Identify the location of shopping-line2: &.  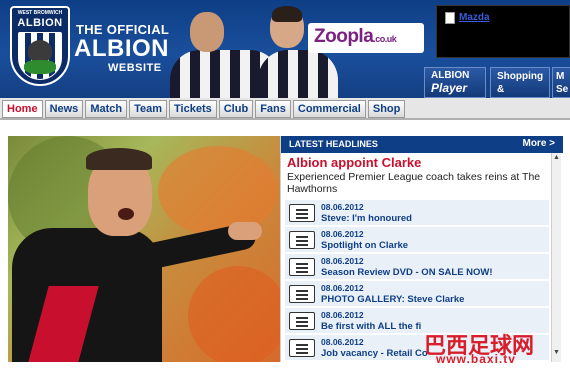
(501, 89).